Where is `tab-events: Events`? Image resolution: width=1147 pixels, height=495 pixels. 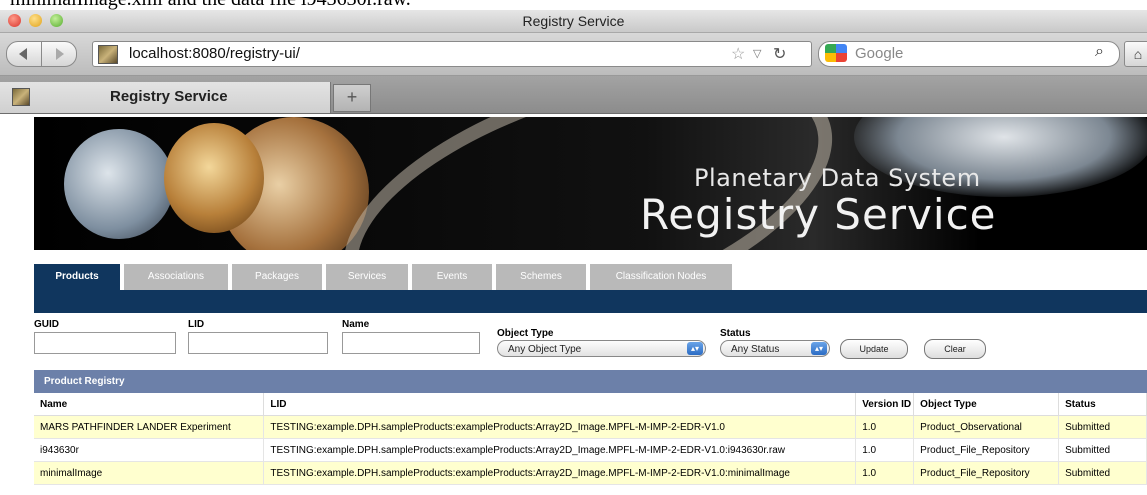
tab-events: Events is located at coordinates (452, 277).